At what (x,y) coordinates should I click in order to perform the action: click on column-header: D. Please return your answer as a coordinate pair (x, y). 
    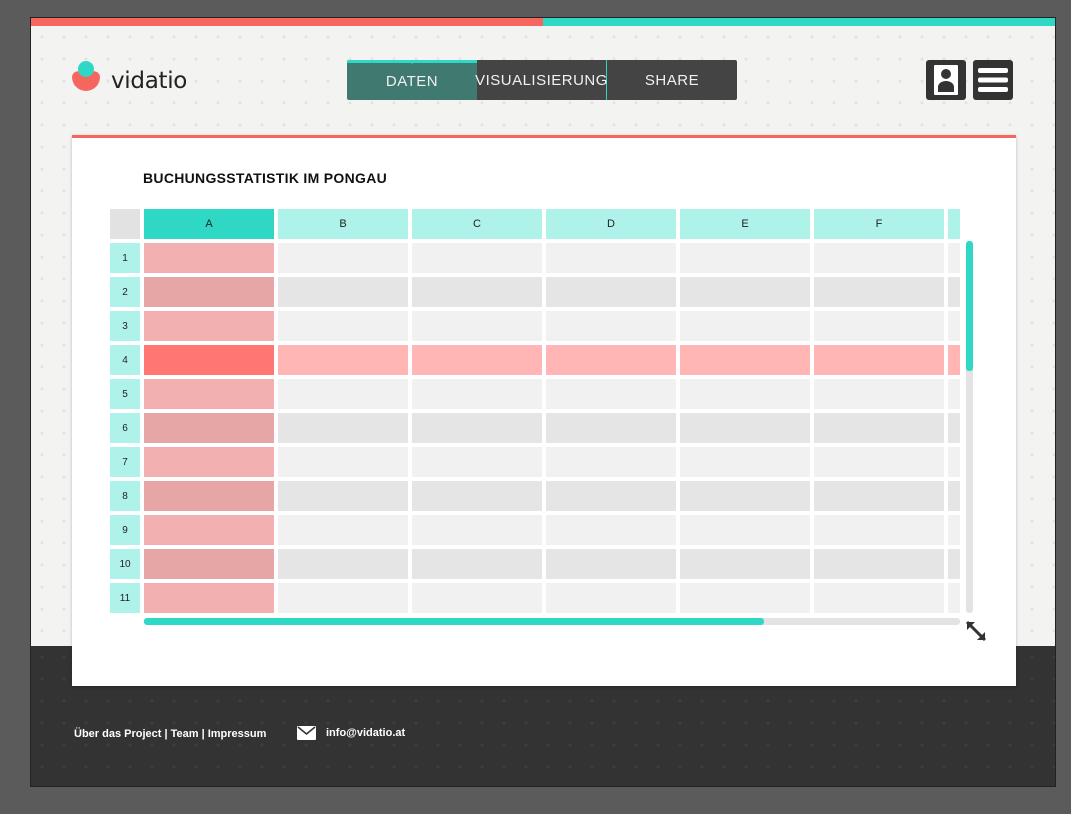
    Looking at the image, I should click on (611, 224).